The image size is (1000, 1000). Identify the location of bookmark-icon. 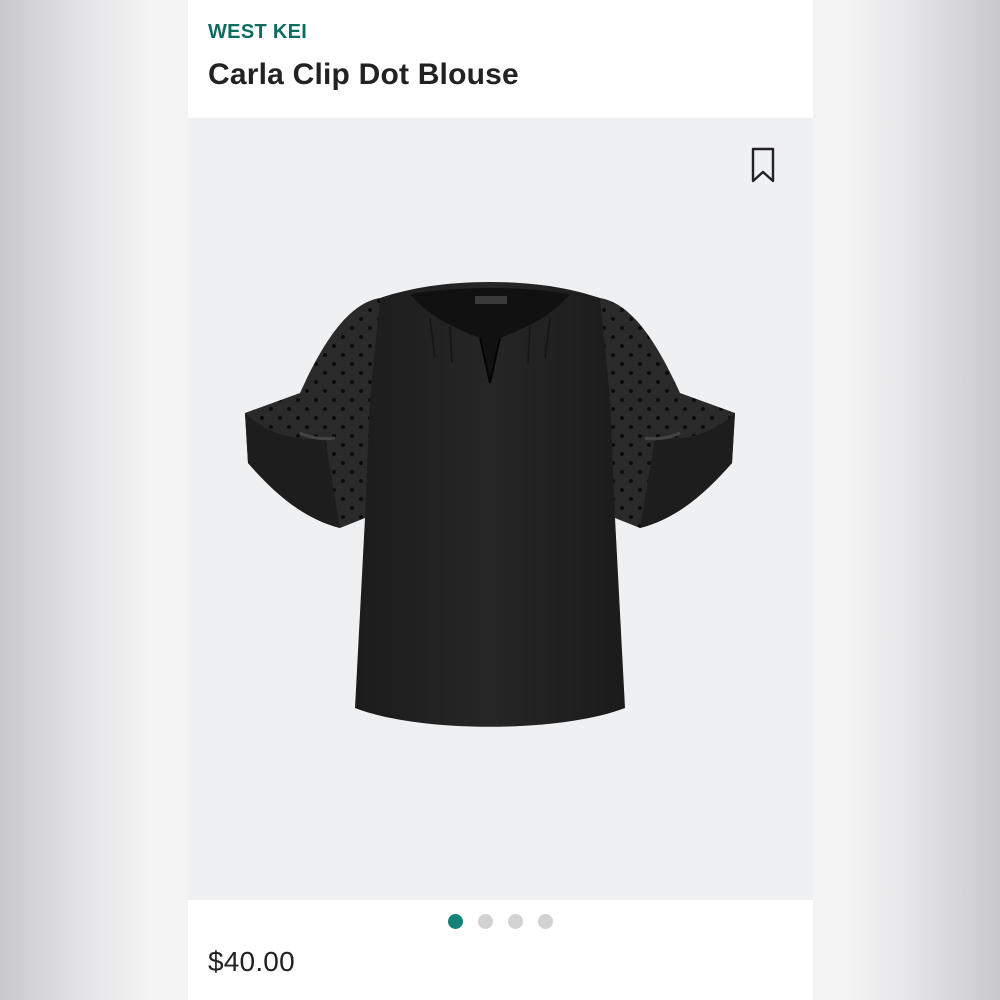
(763, 166).